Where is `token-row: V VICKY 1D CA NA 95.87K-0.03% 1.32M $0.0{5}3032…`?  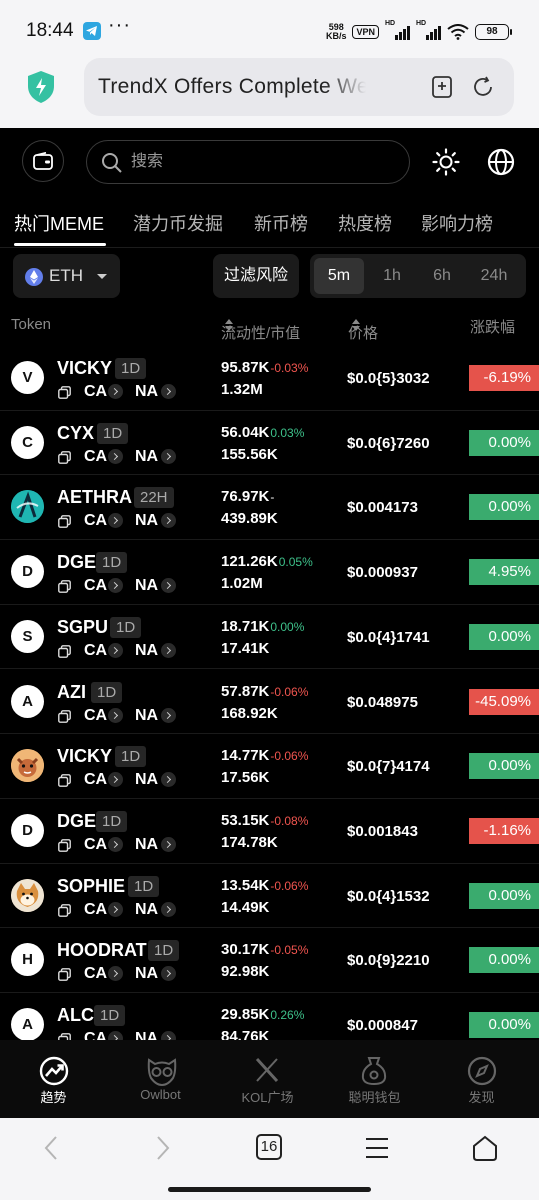 token-row: V VICKY 1D CA NA 95.87K-0.03% 1.32M $0.0{5}3032… is located at coordinates (269, 378).